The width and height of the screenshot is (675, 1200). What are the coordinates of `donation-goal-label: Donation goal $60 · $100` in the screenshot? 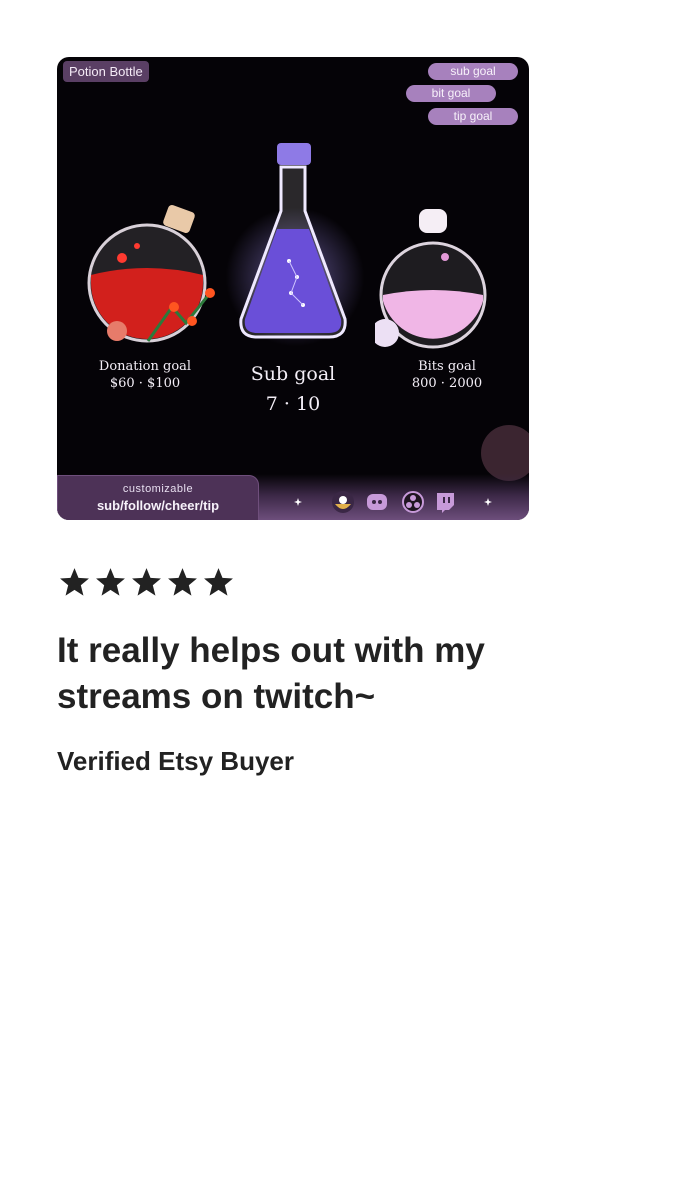 It's located at (145, 375).